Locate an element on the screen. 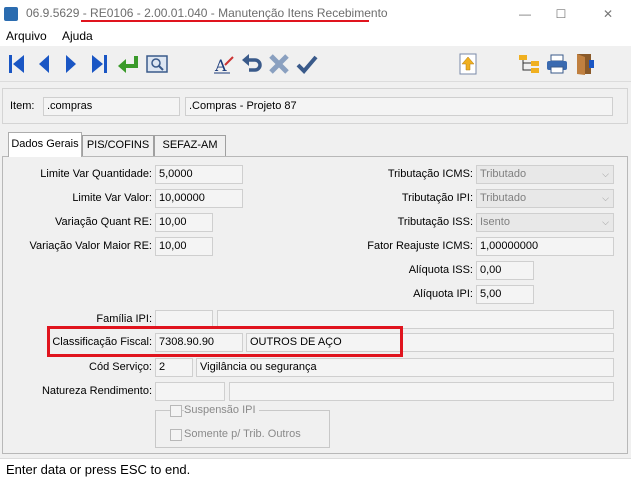  cod-servico-code-field: 2 is located at coordinates (174, 367).